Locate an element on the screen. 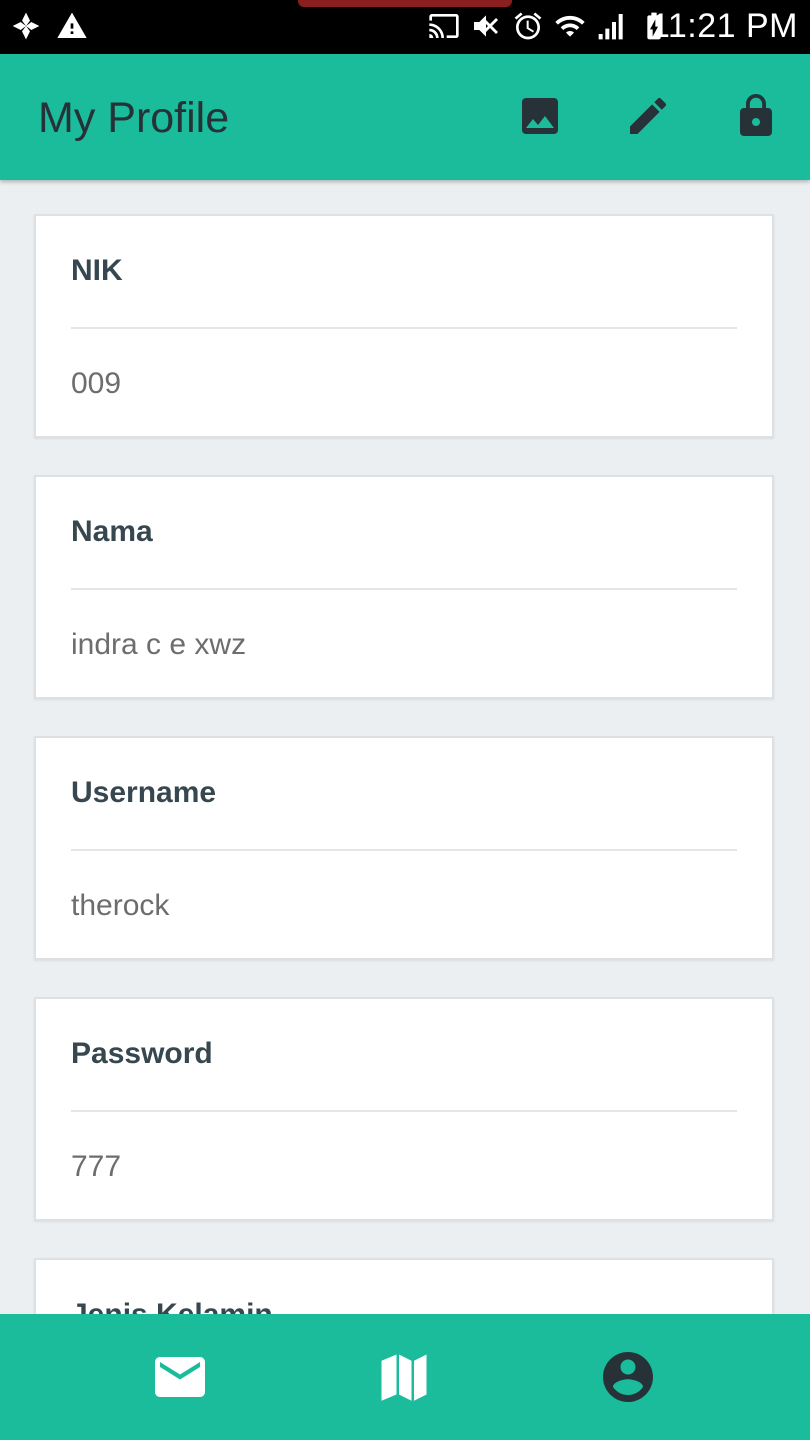 This screenshot has width=810, height=1440. nav-mail is located at coordinates (180, 1377).